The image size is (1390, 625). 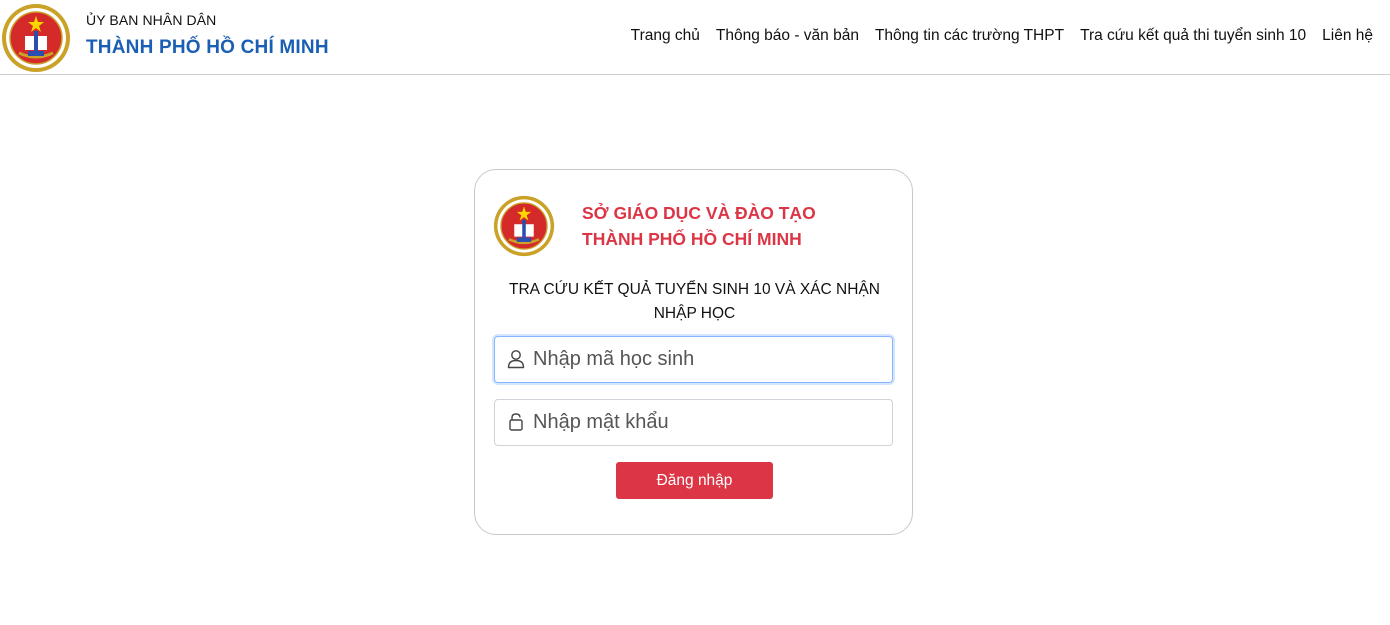 What do you see at coordinates (708, 359) in the screenshot?
I see `student-id-input` at bounding box center [708, 359].